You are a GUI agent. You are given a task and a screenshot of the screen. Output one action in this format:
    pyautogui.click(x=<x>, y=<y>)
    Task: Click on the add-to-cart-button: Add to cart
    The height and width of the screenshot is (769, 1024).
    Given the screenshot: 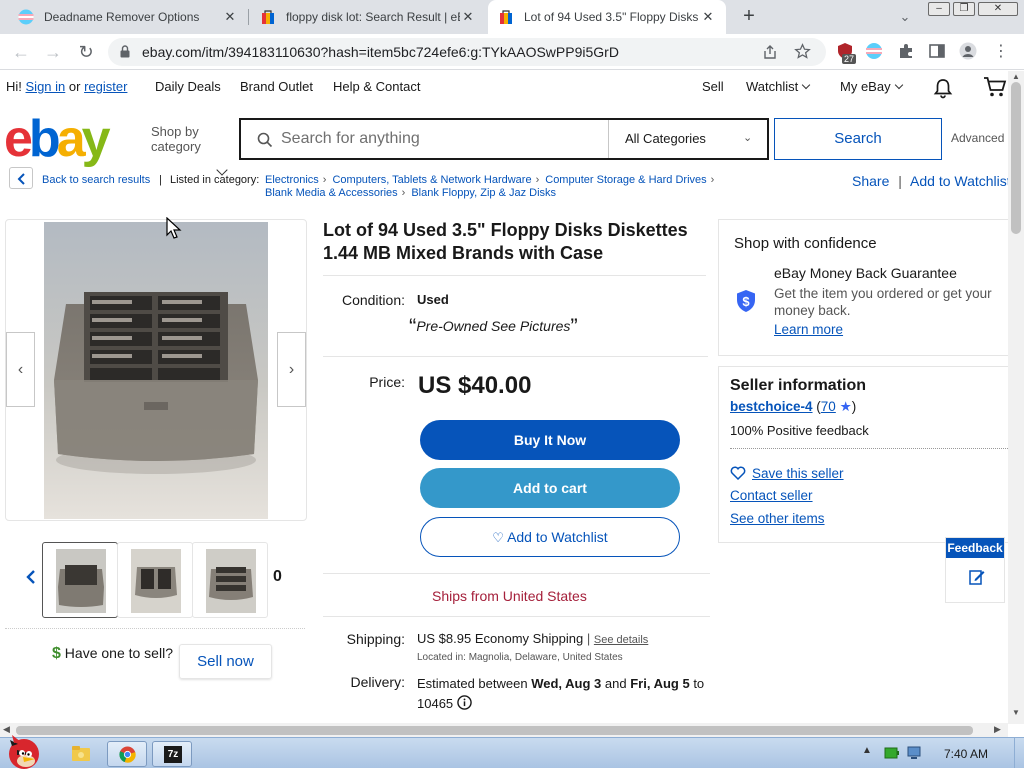 What is the action you would take?
    pyautogui.click(x=550, y=488)
    